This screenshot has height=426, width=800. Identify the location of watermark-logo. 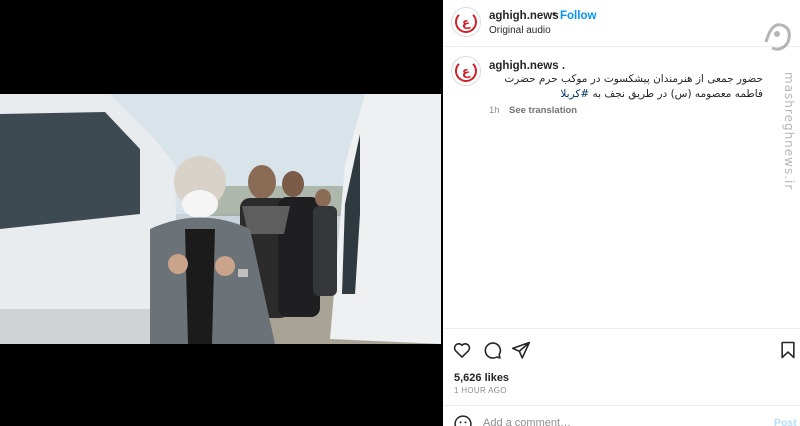
(777, 37).